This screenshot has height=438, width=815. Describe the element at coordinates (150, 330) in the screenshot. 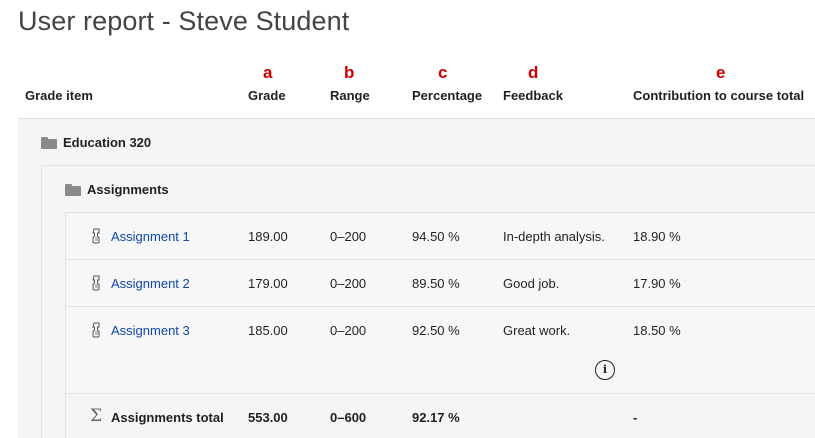

I see `assignment-link: Assignment 3` at that location.